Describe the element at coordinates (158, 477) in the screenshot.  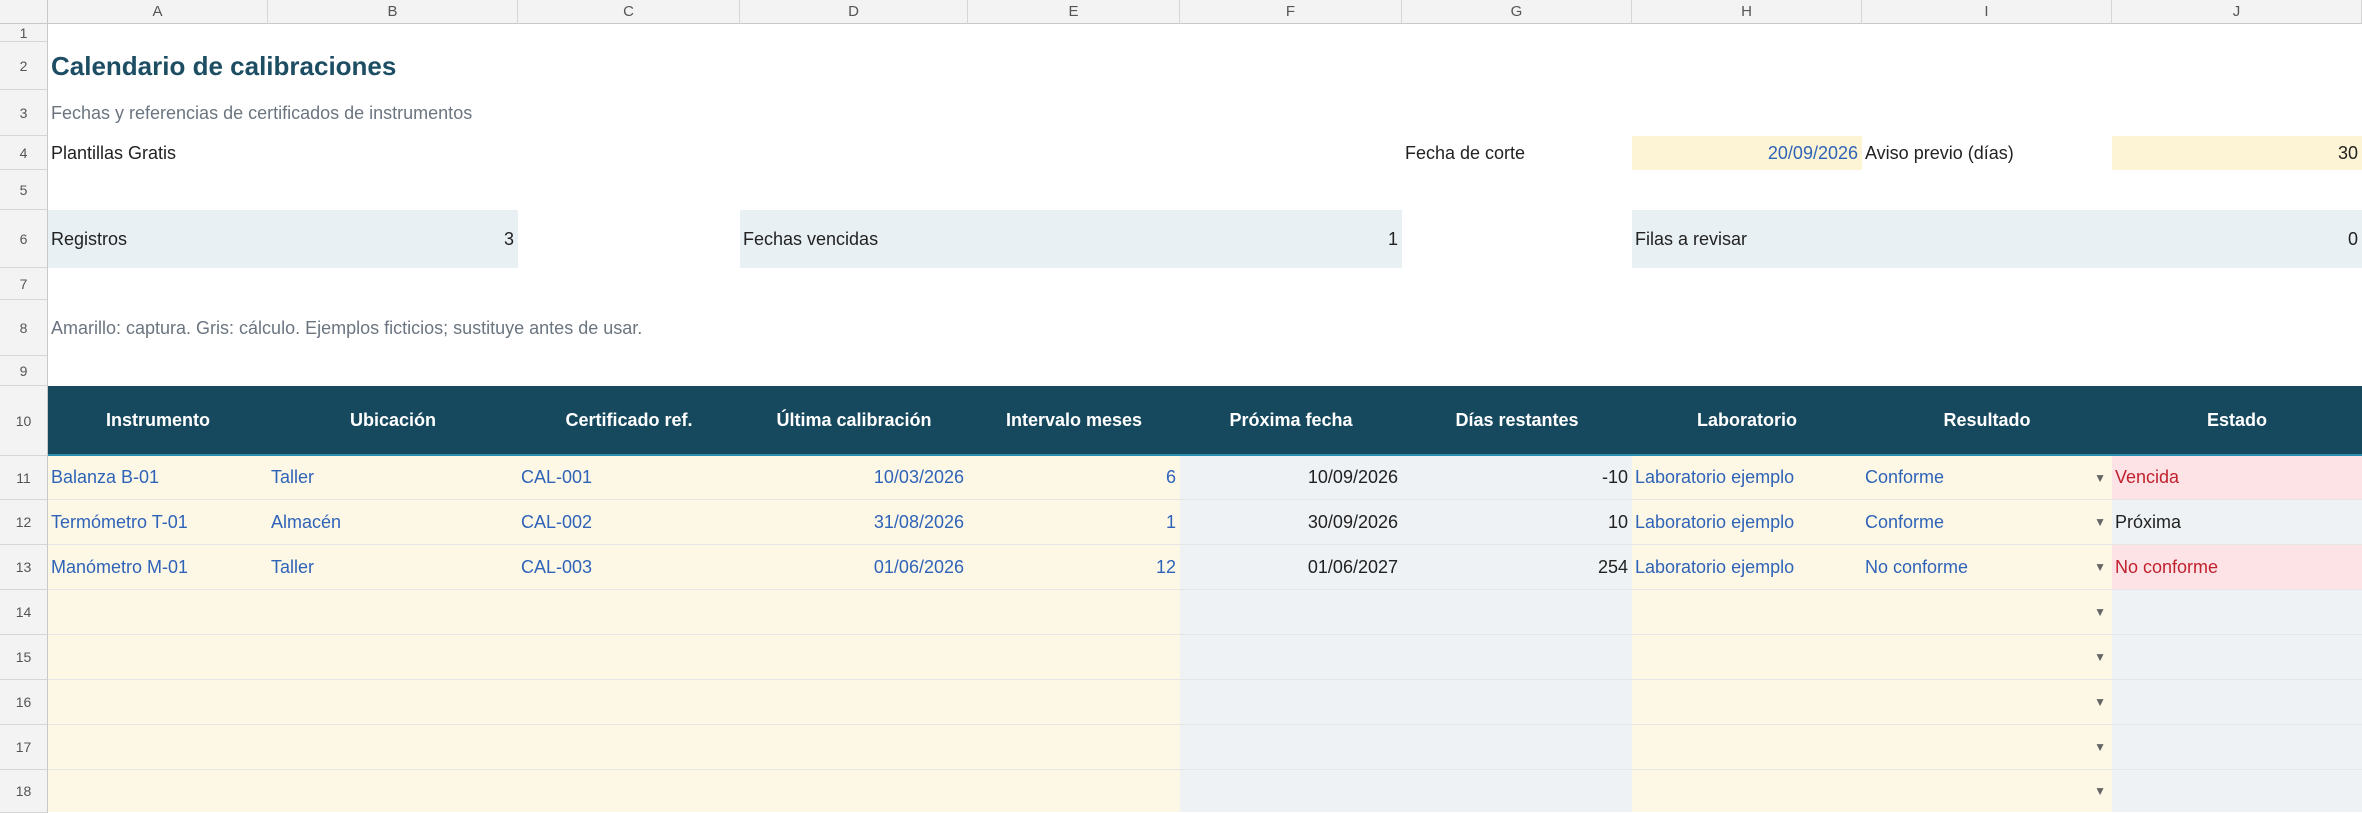
I see `table-cell: Balanza B-01` at that location.